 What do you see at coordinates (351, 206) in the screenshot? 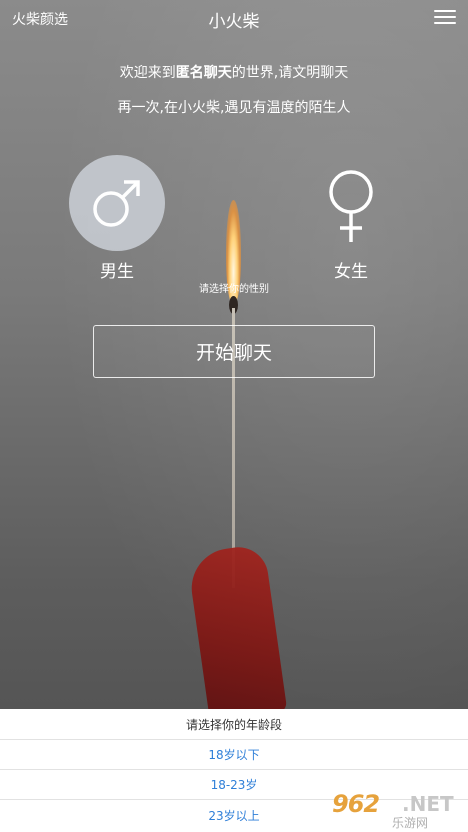
I see `female-symbol-icon` at bounding box center [351, 206].